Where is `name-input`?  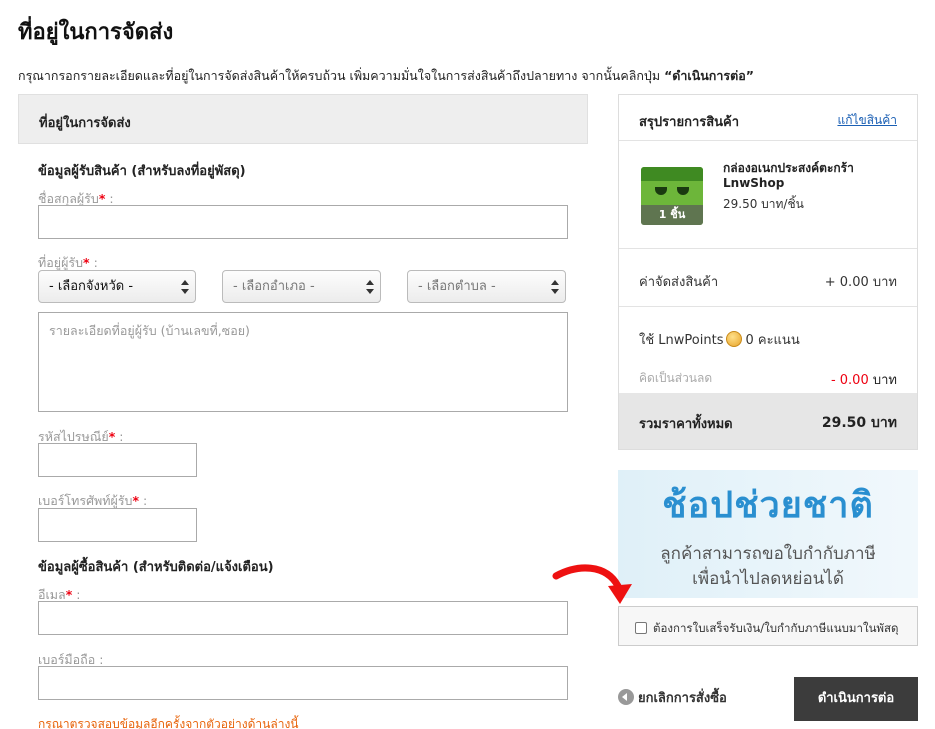 name-input is located at coordinates (303, 222).